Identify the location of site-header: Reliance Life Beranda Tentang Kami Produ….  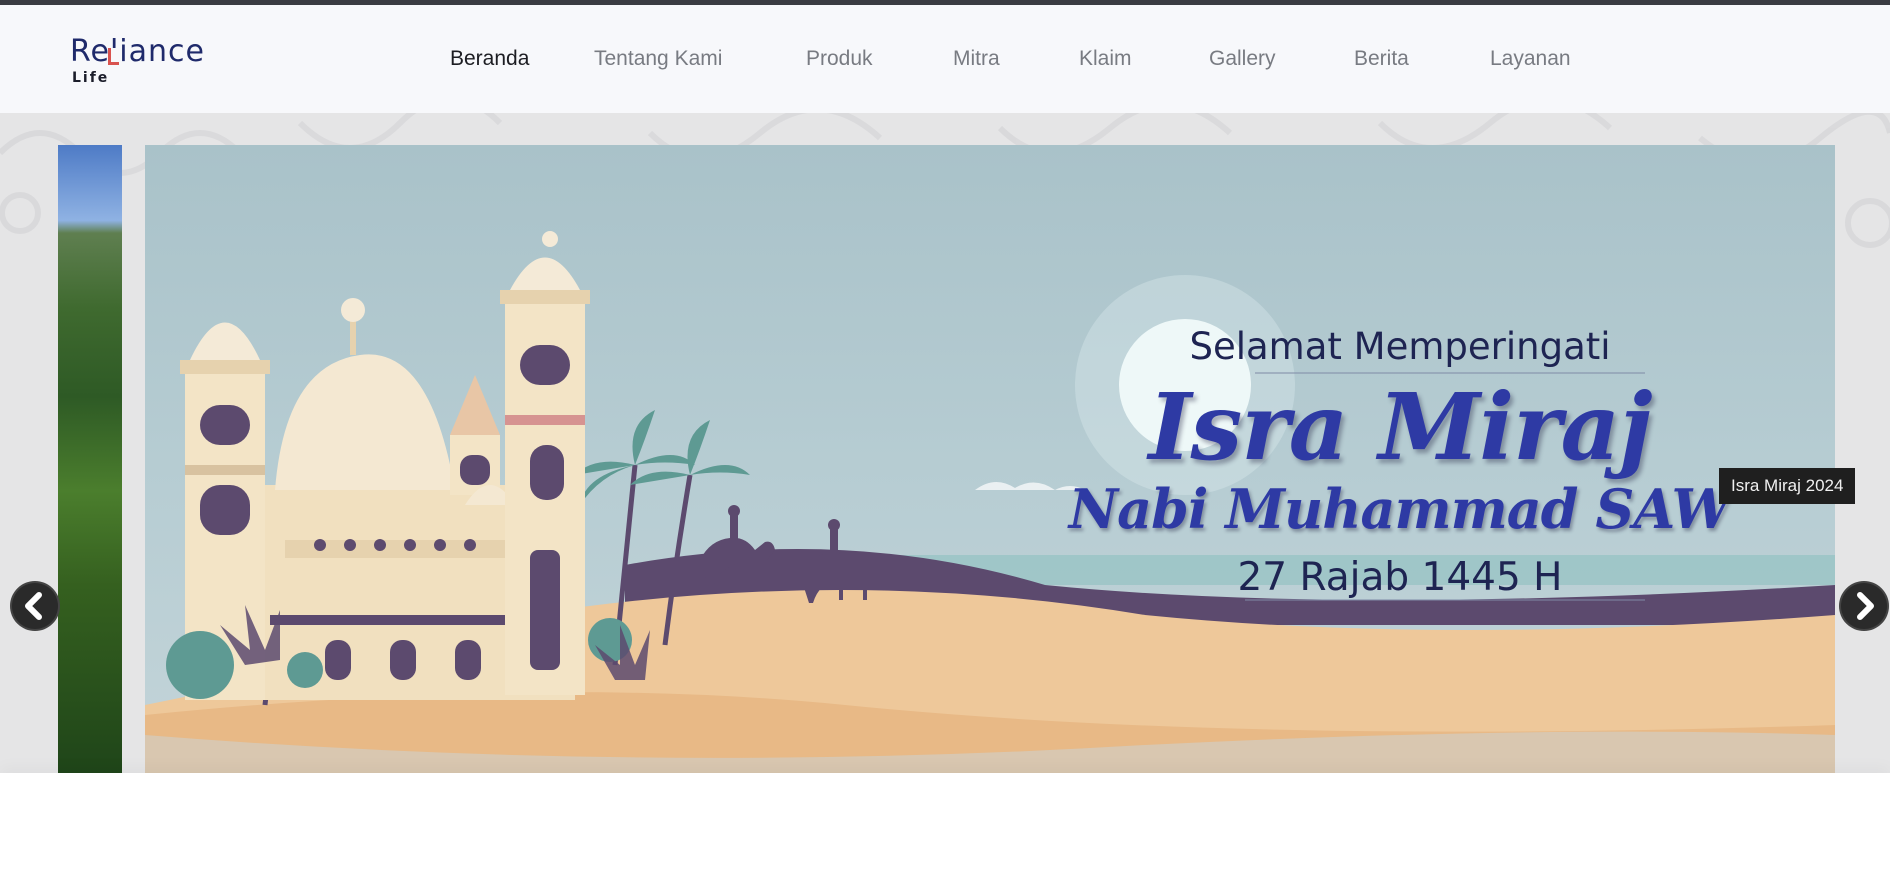
(945, 59).